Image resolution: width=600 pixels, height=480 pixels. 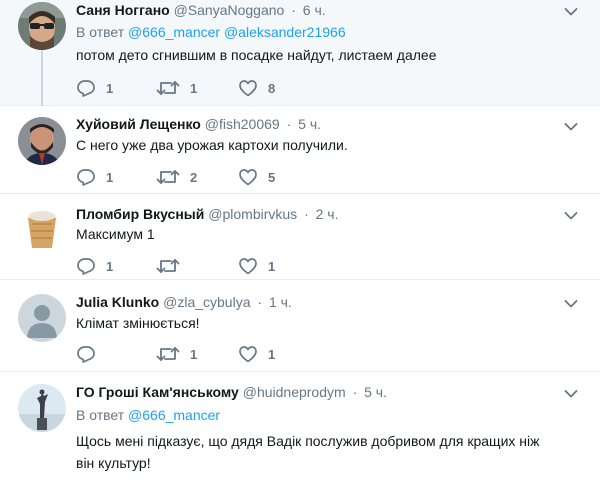 I want to click on like-count: 5, so click(x=272, y=177).